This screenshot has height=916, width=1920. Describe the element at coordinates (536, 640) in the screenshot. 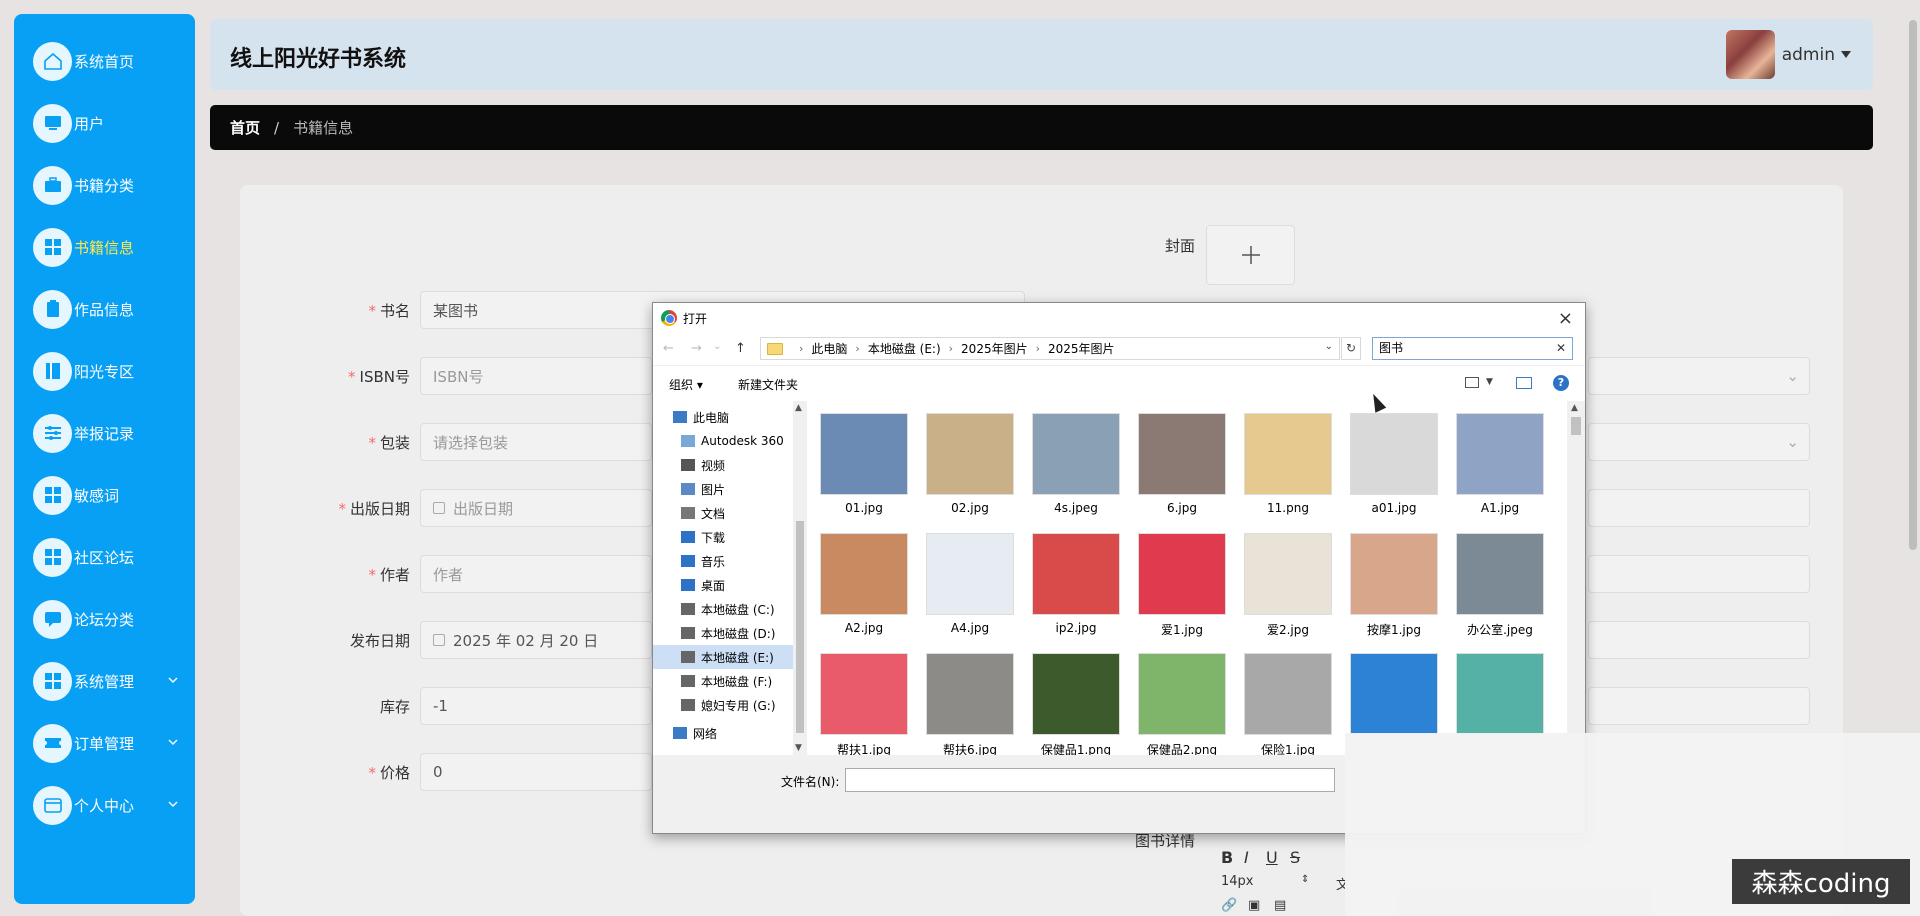

I see `field-input: 2025 年 02 月 20 日` at that location.